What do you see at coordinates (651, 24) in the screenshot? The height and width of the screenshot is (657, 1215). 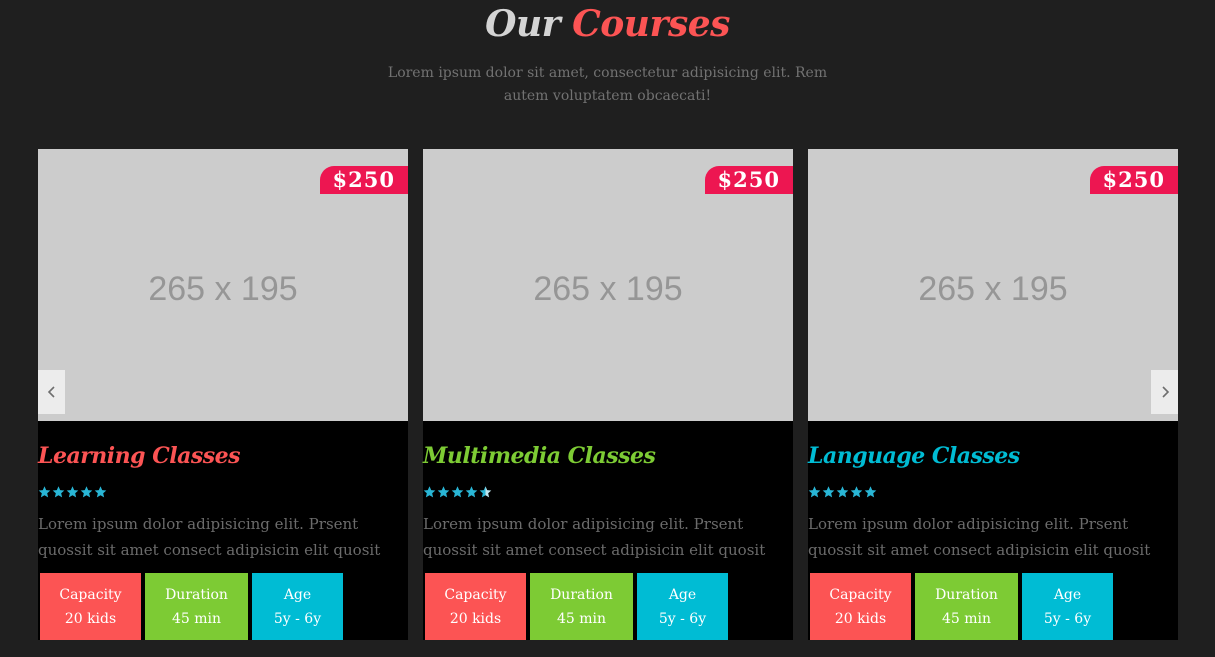 I see `heading-part-courses: Courses` at bounding box center [651, 24].